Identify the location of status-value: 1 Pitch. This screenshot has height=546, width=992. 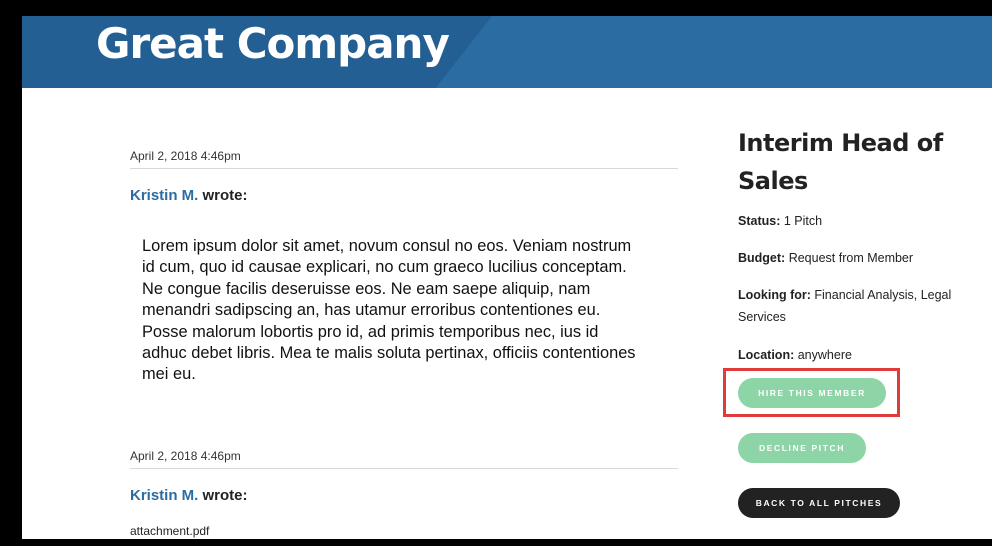
(803, 221).